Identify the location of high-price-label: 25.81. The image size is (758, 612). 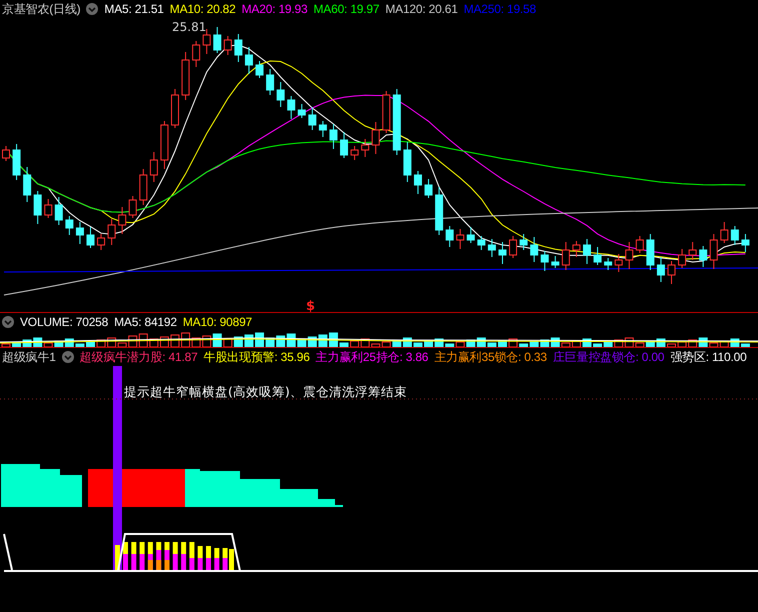
(189, 27).